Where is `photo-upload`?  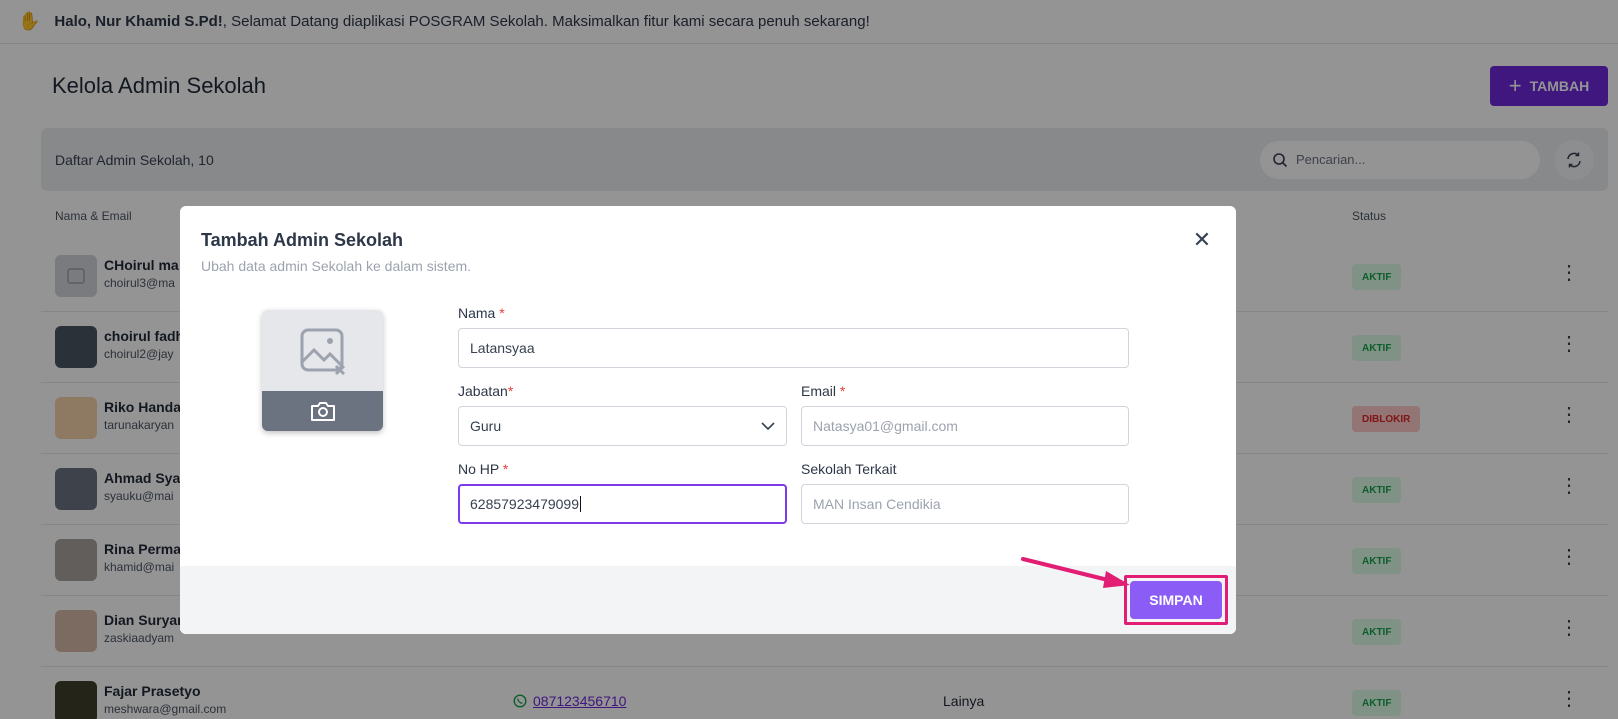 photo-upload is located at coordinates (322, 370).